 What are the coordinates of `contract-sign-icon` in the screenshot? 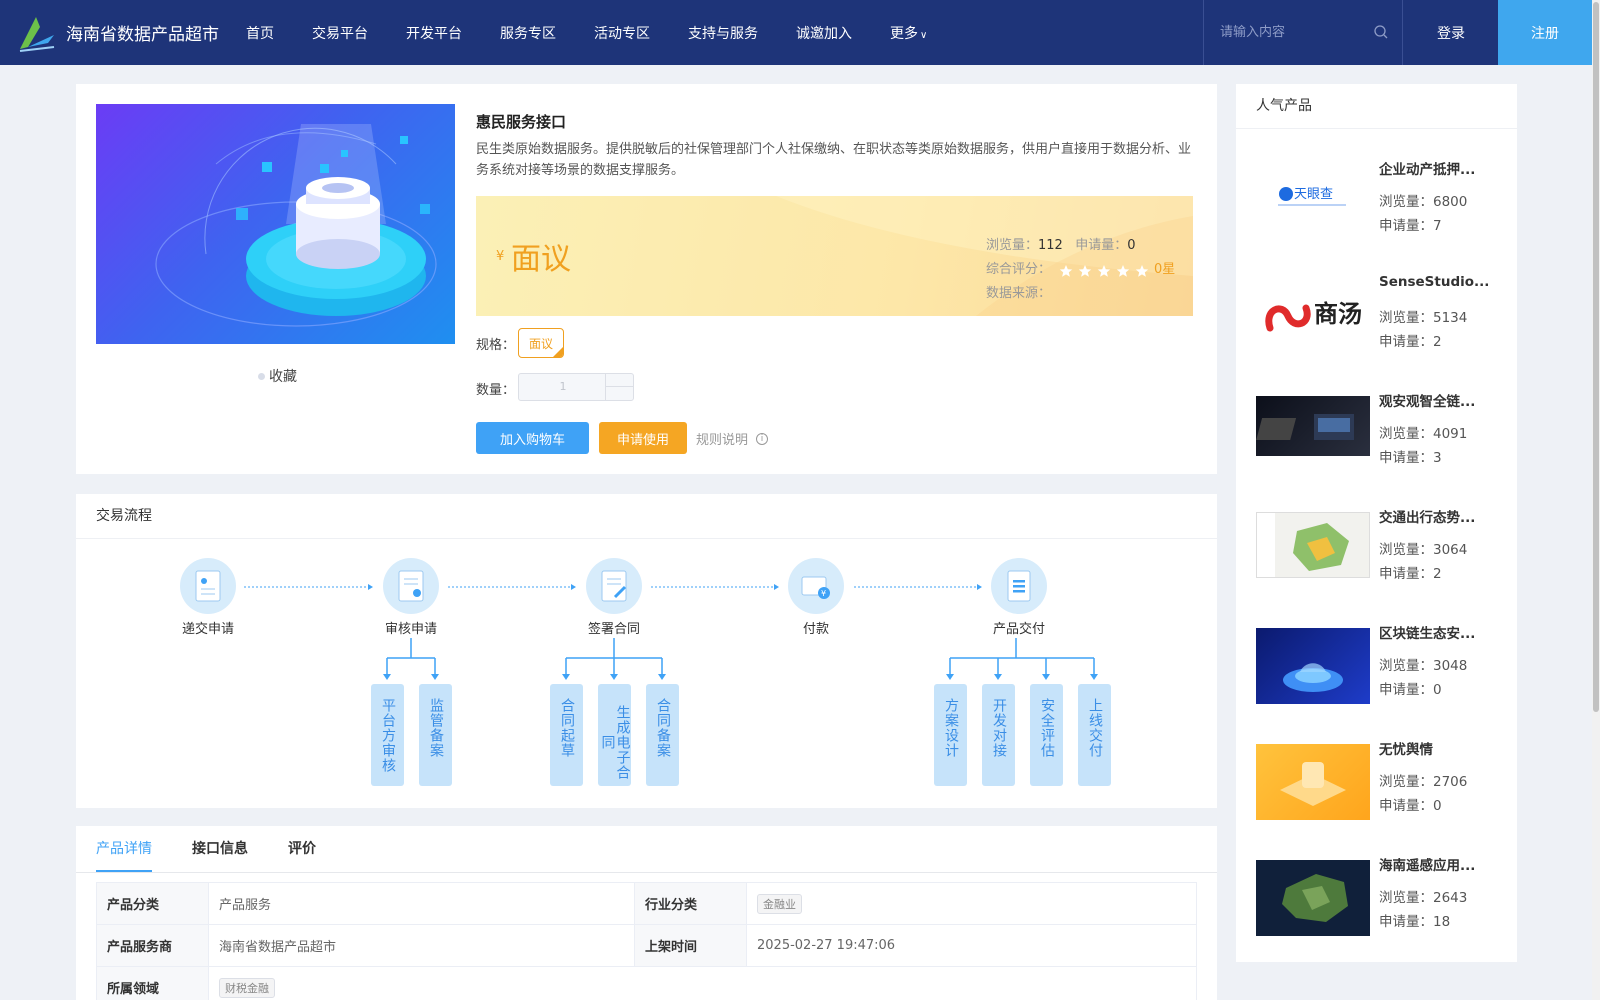 It's located at (614, 586).